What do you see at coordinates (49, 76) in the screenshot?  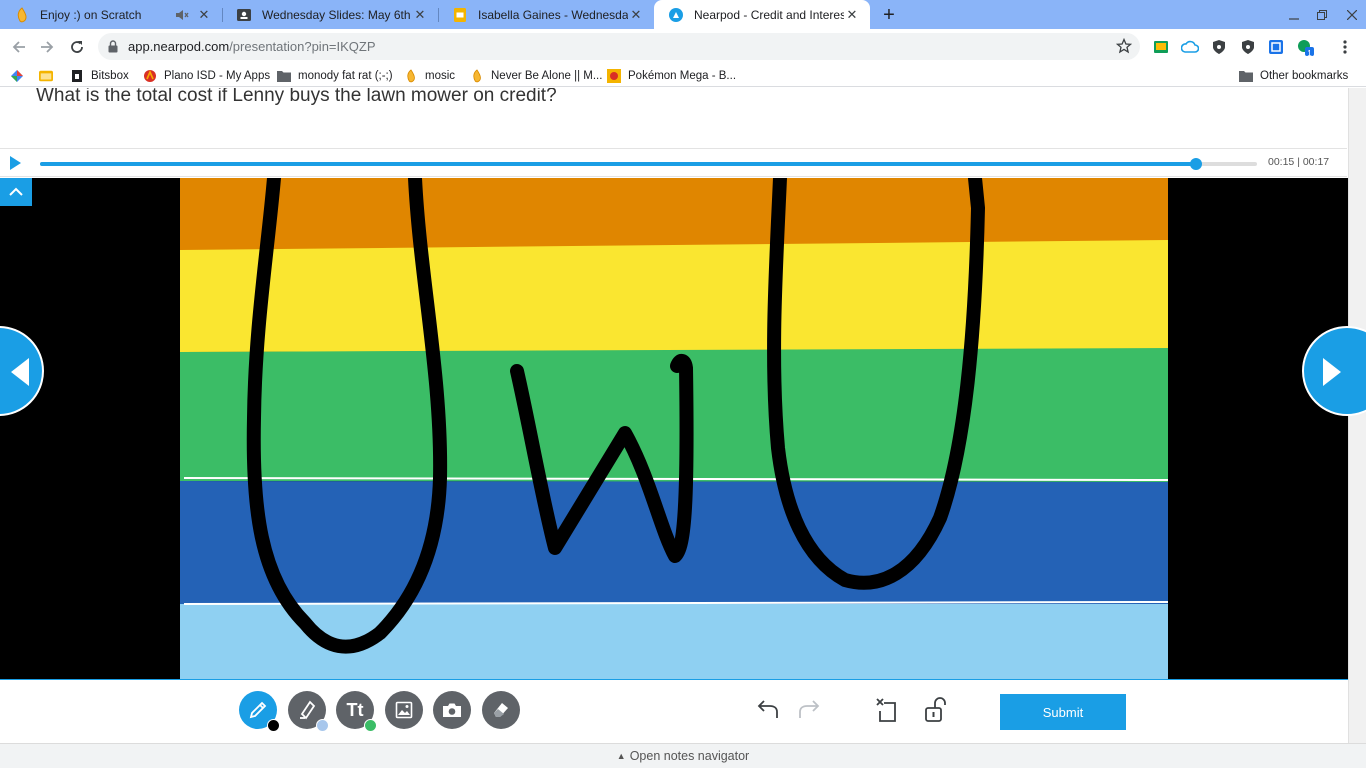 I see `folder-bookmark` at bounding box center [49, 76].